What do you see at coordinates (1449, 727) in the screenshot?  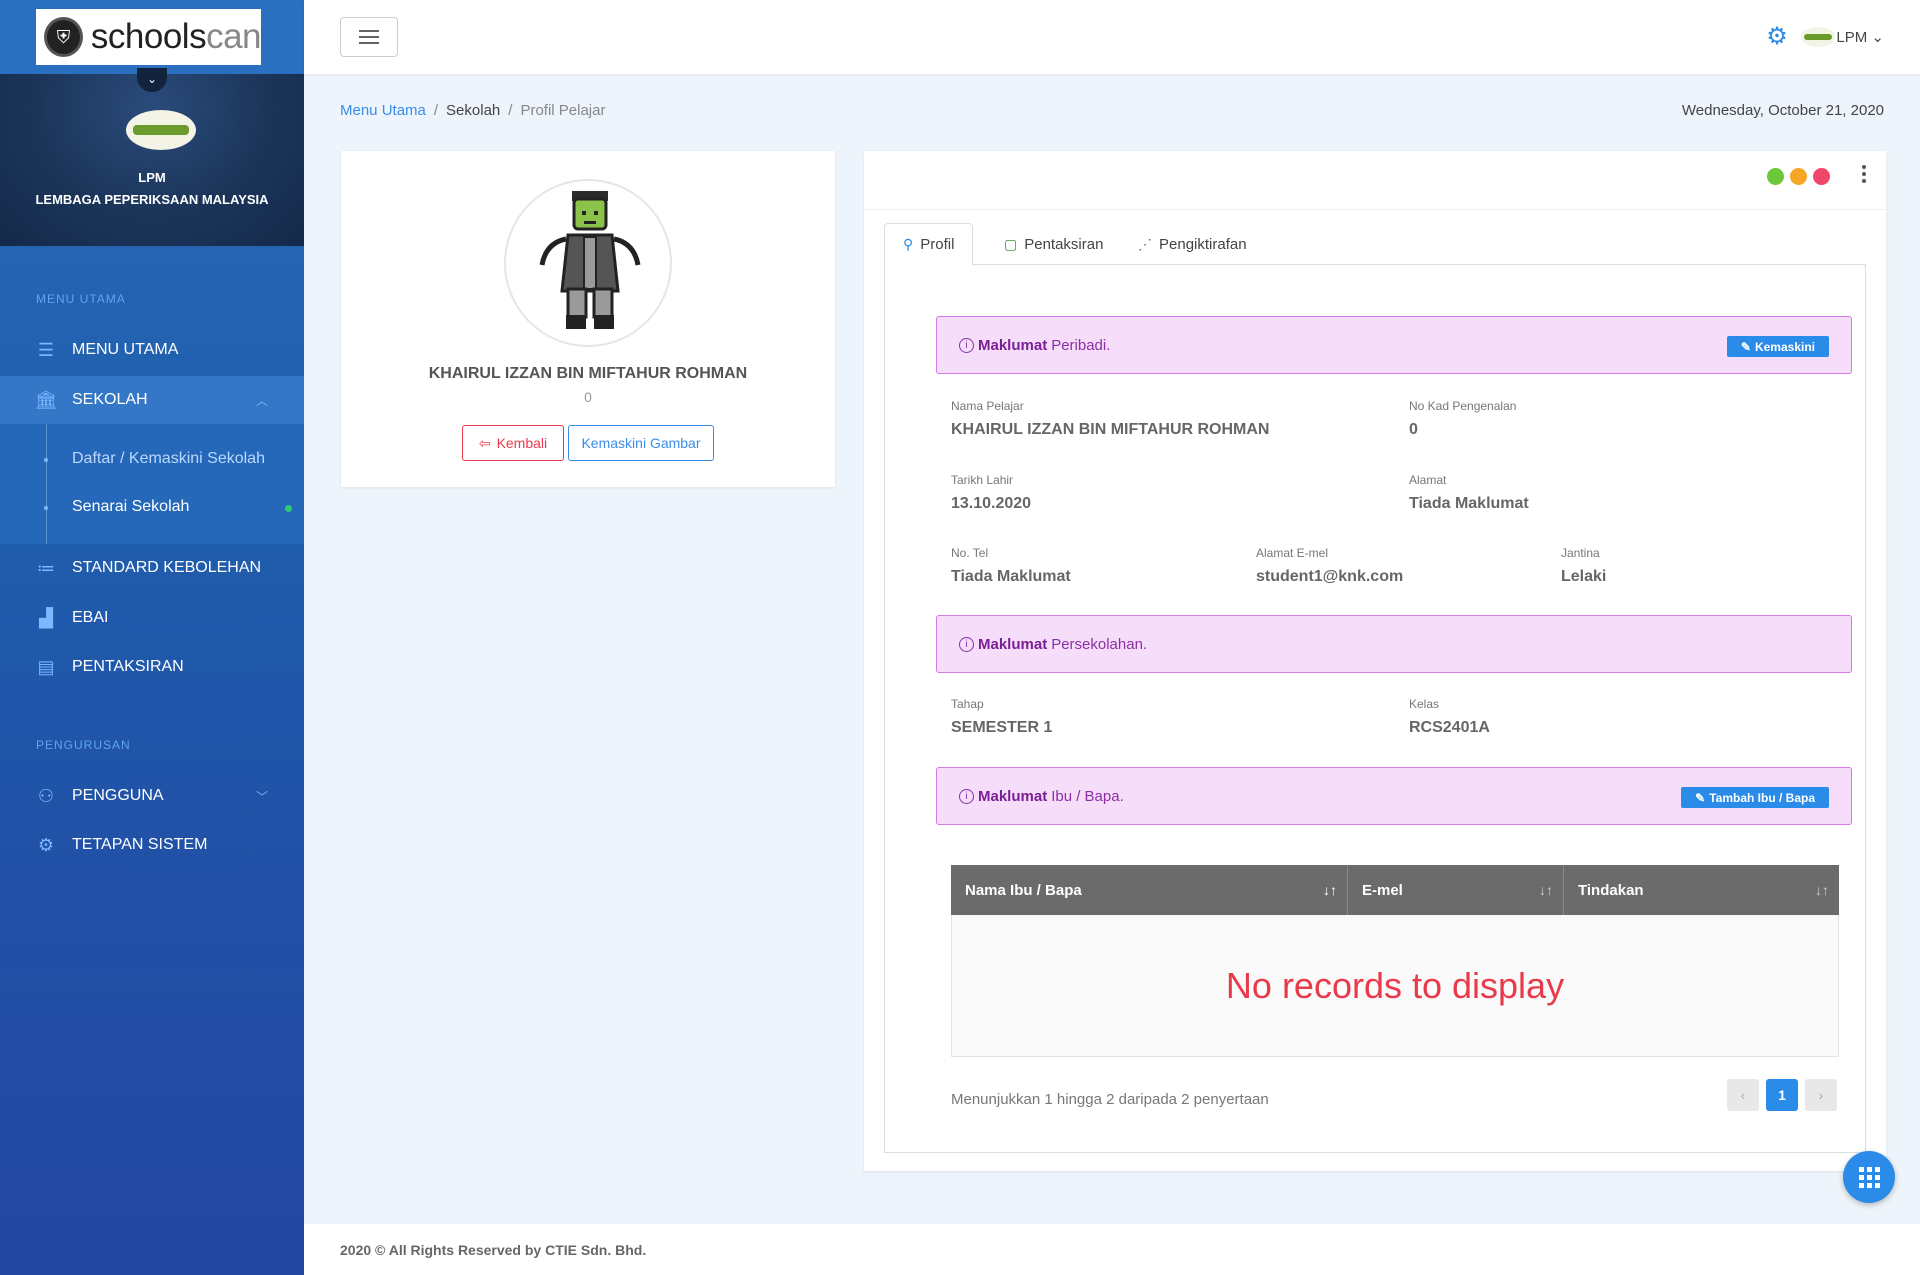 I see `field-value-class: RCS2401A` at bounding box center [1449, 727].